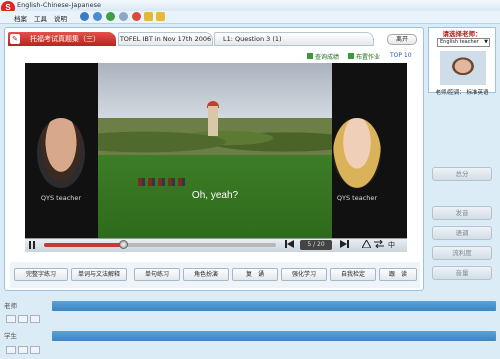 The height and width of the screenshot is (359, 500). What do you see at coordinates (250, 17) in the screenshot?
I see `menu-bar` at bounding box center [250, 17].